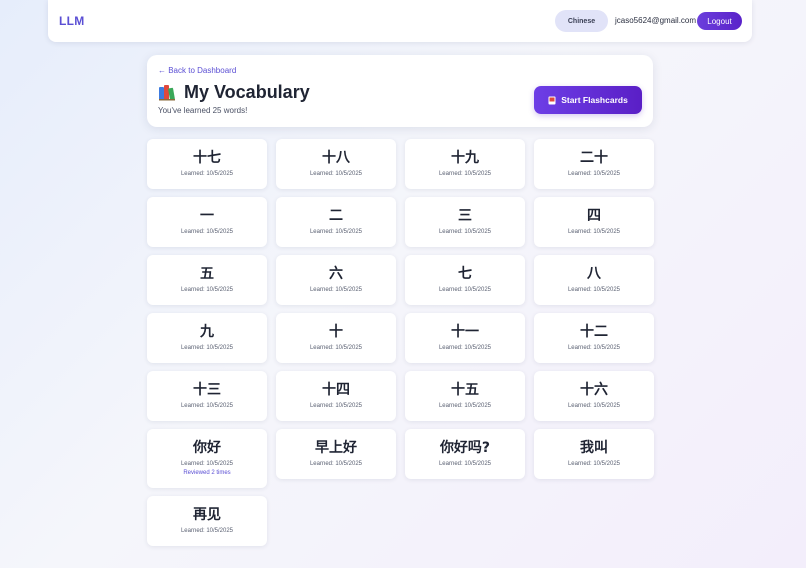  I want to click on word-text: 你好吗?, so click(465, 448).